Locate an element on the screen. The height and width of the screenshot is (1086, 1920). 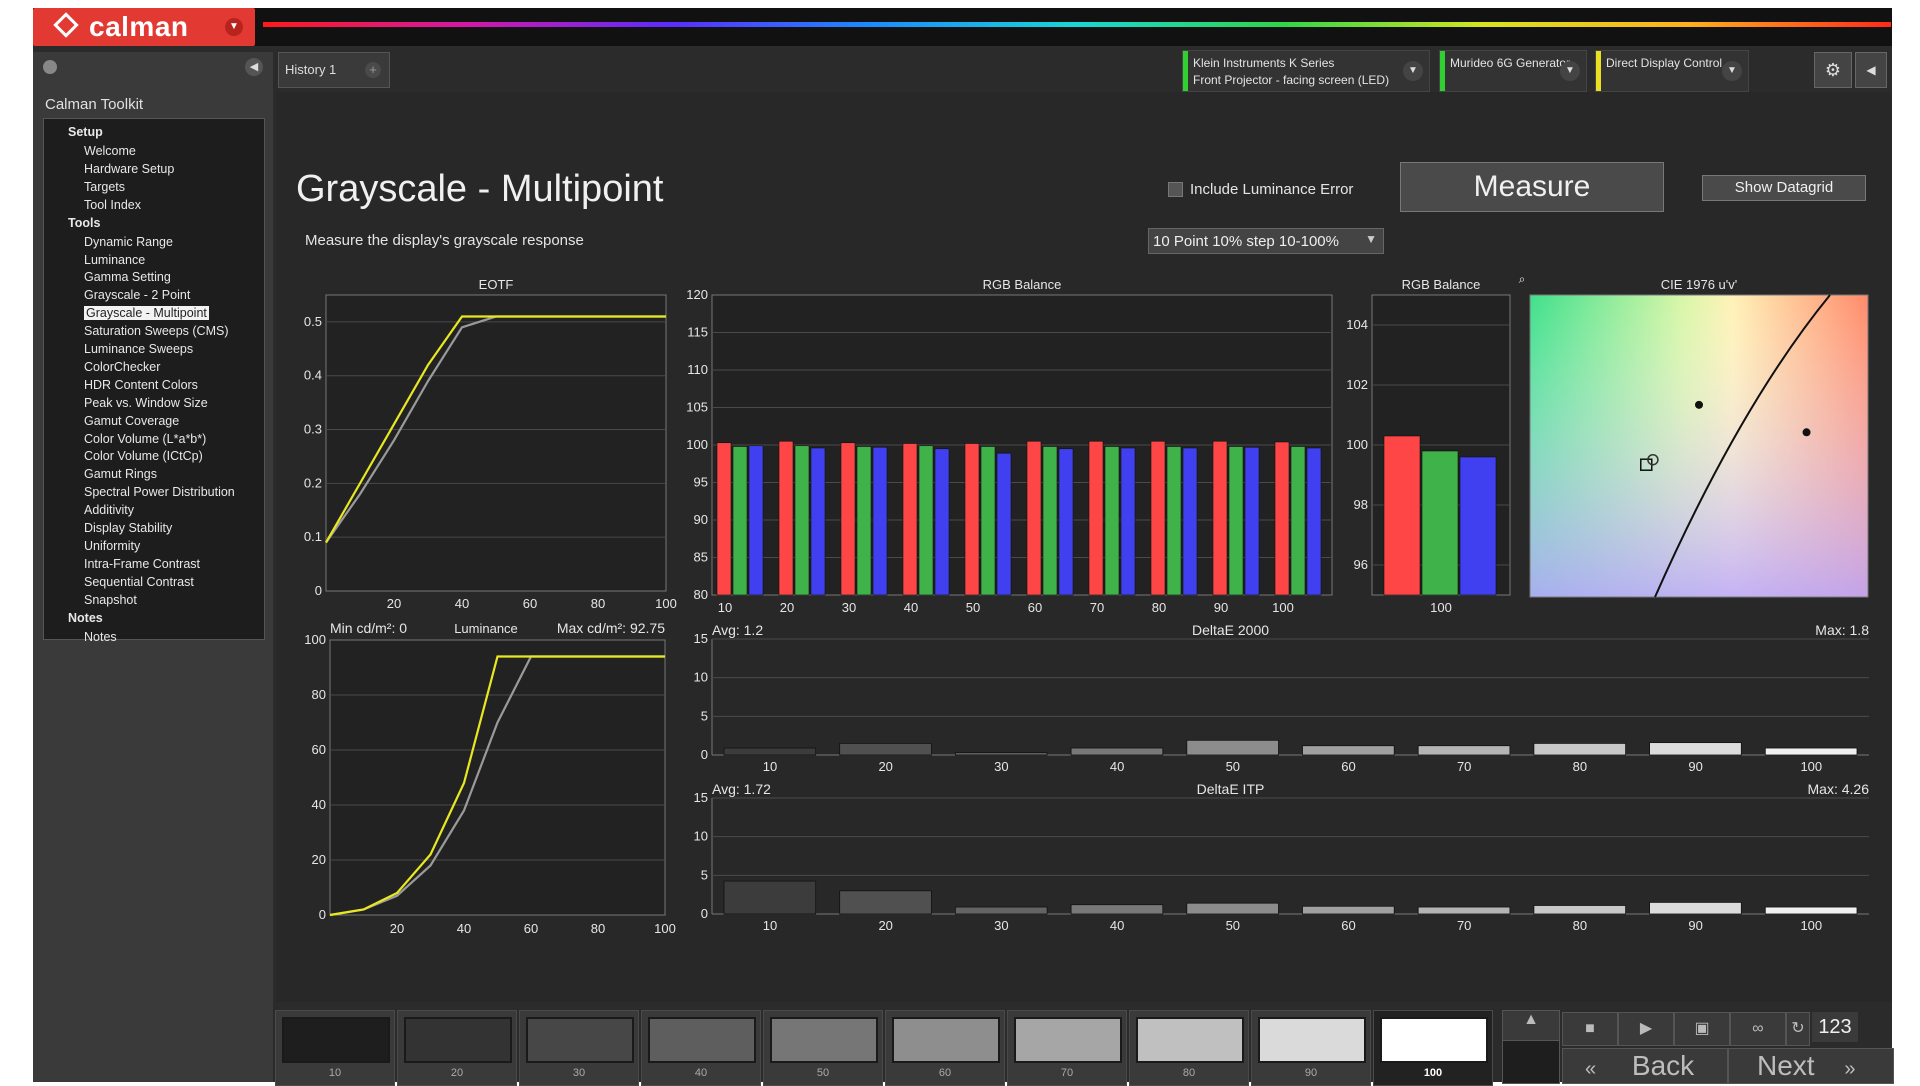
page-title: Grayscale - Multipoint is located at coordinates (480, 189).